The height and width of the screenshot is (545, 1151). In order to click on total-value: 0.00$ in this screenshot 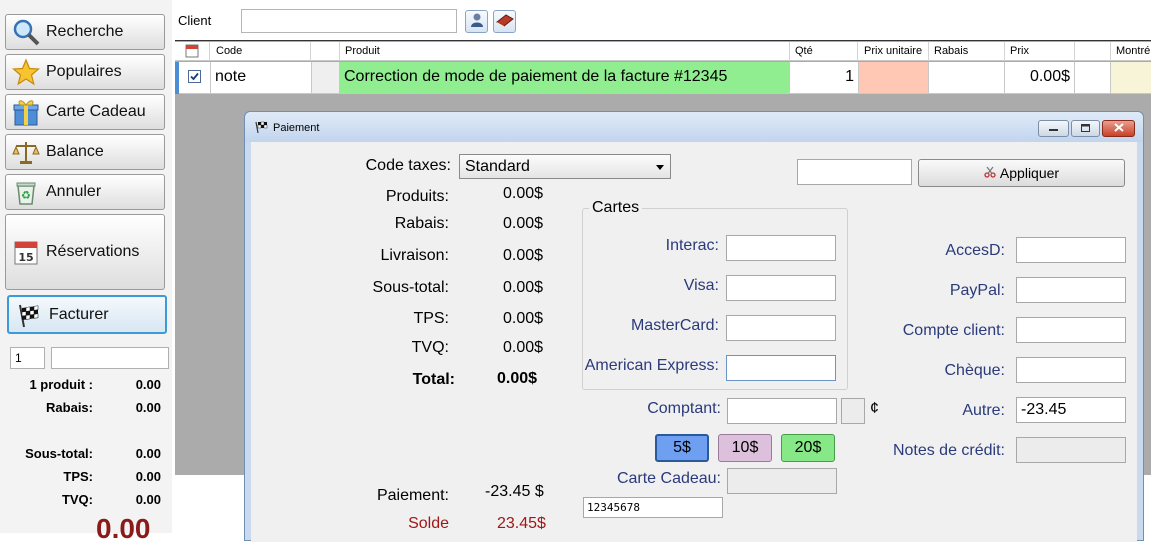, I will do `click(517, 378)`.